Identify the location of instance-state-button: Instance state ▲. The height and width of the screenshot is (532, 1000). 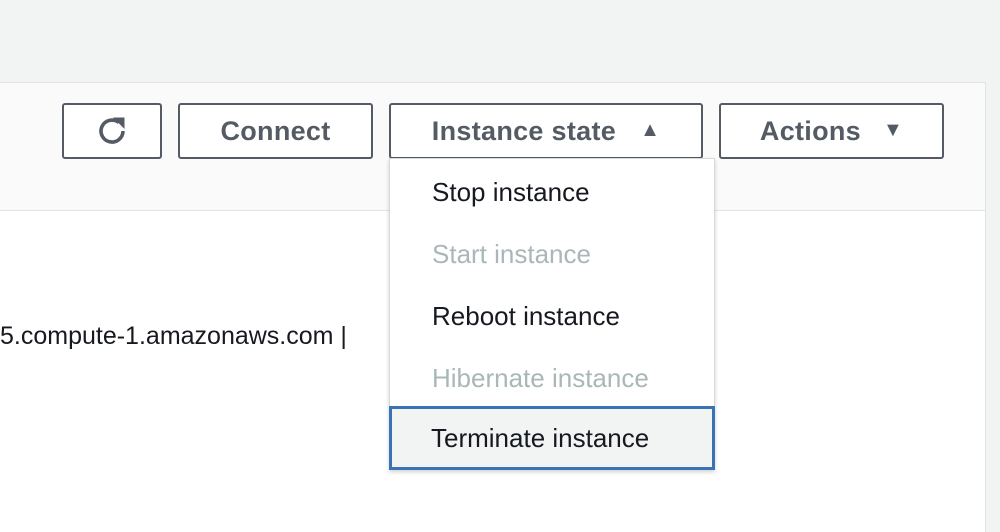
(546, 131).